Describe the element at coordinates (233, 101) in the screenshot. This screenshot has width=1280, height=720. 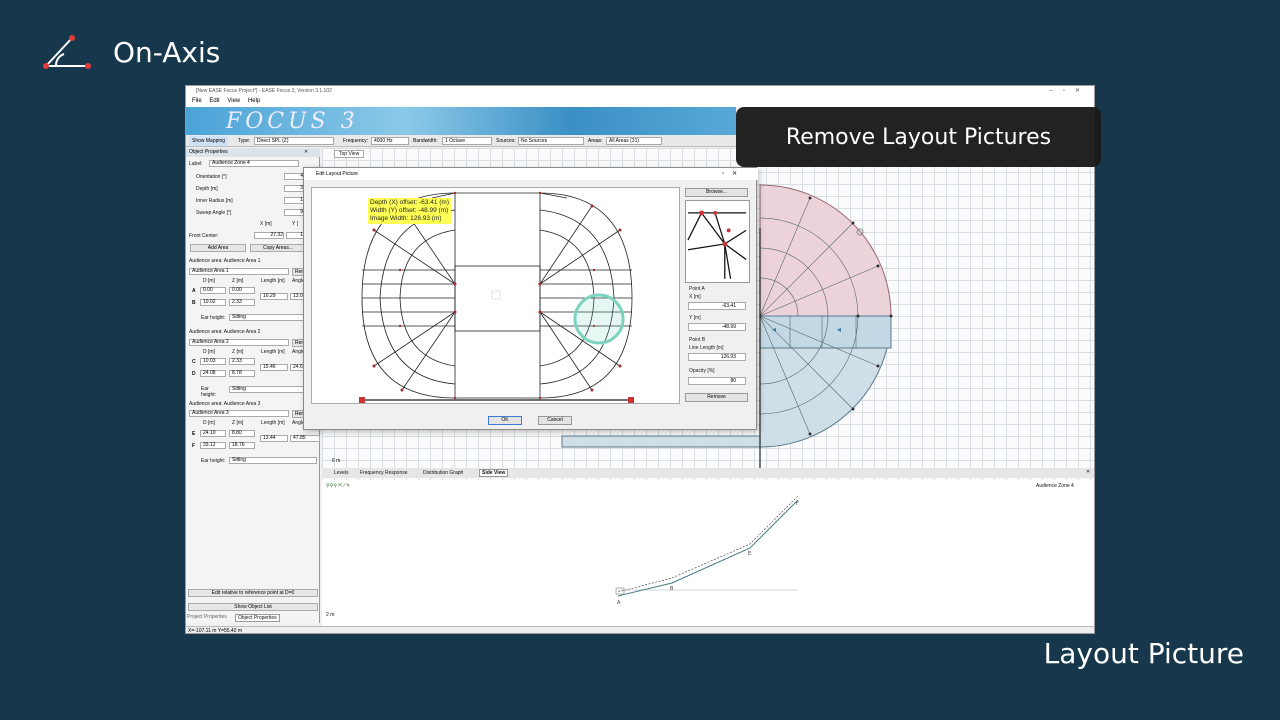
I see `menu-view: View` at that location.